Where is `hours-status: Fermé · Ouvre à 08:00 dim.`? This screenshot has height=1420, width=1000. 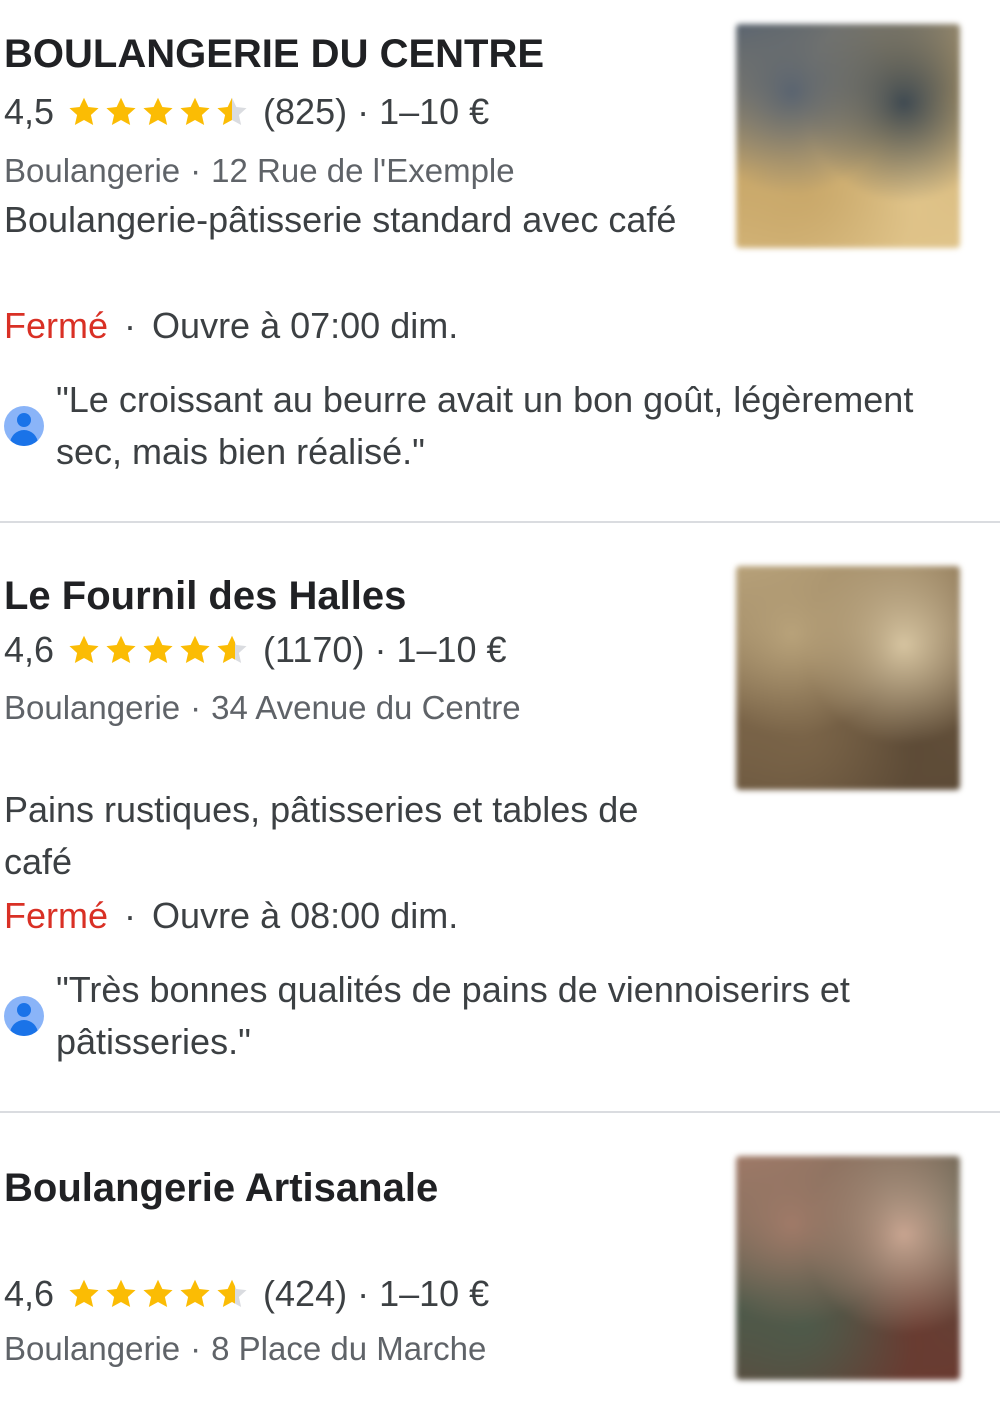 hours-status: Fermé · Ouvre à 08:00 dim. is located at coordinates (231, 916).